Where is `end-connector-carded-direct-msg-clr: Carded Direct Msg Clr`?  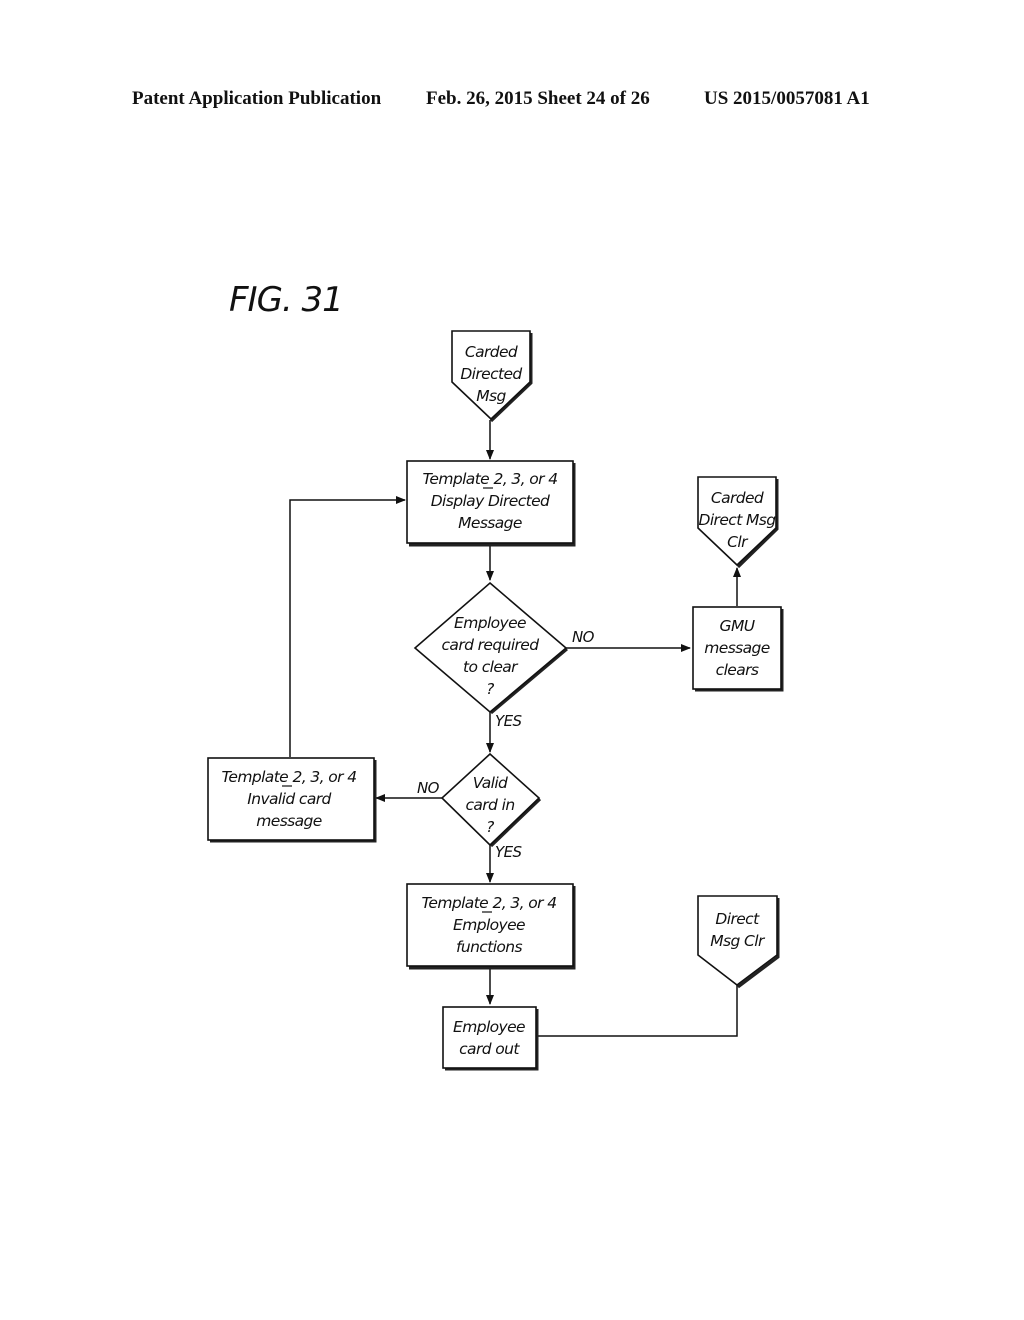 end-connector-carded-direct-msg-clr: Carded Direct Msg Clr is located at coordinates (738, 522).